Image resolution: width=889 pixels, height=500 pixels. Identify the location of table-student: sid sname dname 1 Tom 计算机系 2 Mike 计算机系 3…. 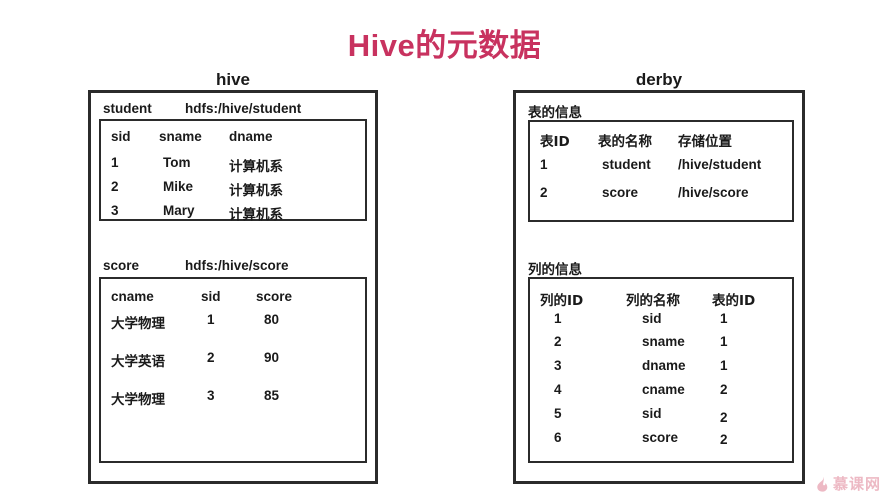
(233, 171).